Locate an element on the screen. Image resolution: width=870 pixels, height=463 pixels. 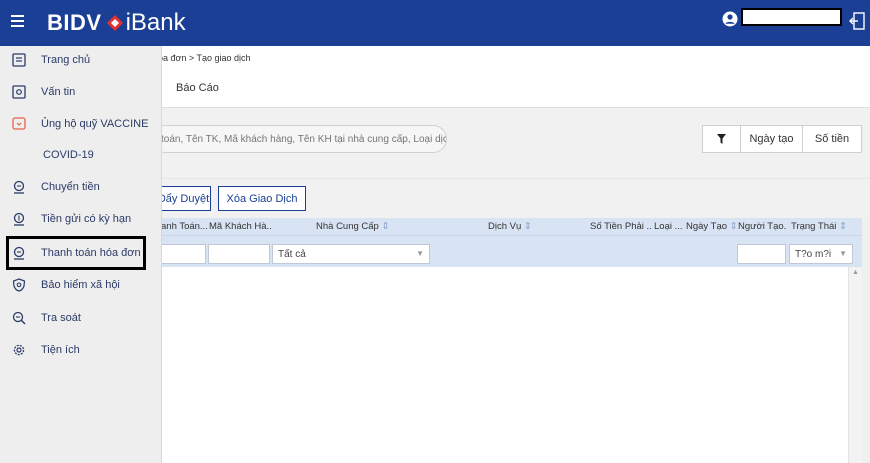
username-field is located at coordinates (791, 17).